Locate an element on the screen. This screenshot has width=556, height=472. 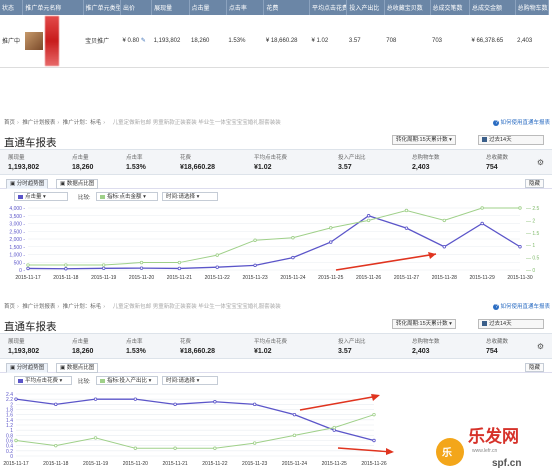
metric-b-select: 指标:点击金额 ▾ is located at coordinates (127, 196).